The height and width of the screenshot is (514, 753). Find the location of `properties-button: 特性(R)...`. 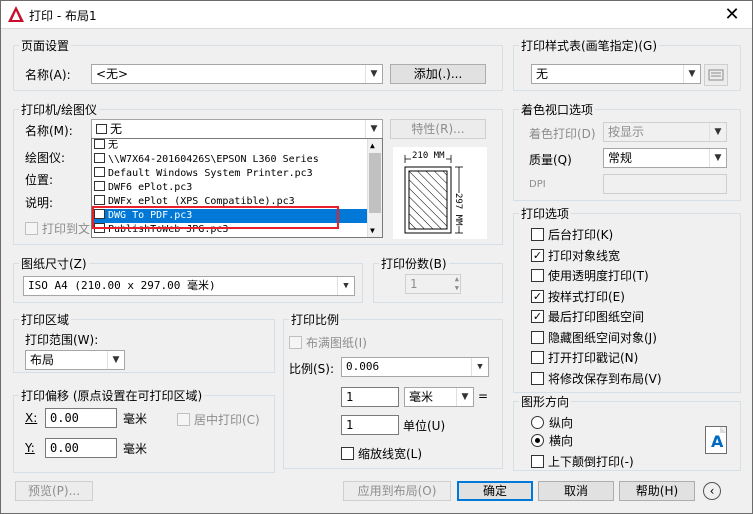

properties-button: 特性(R)... is located at coordinates (438, 129).